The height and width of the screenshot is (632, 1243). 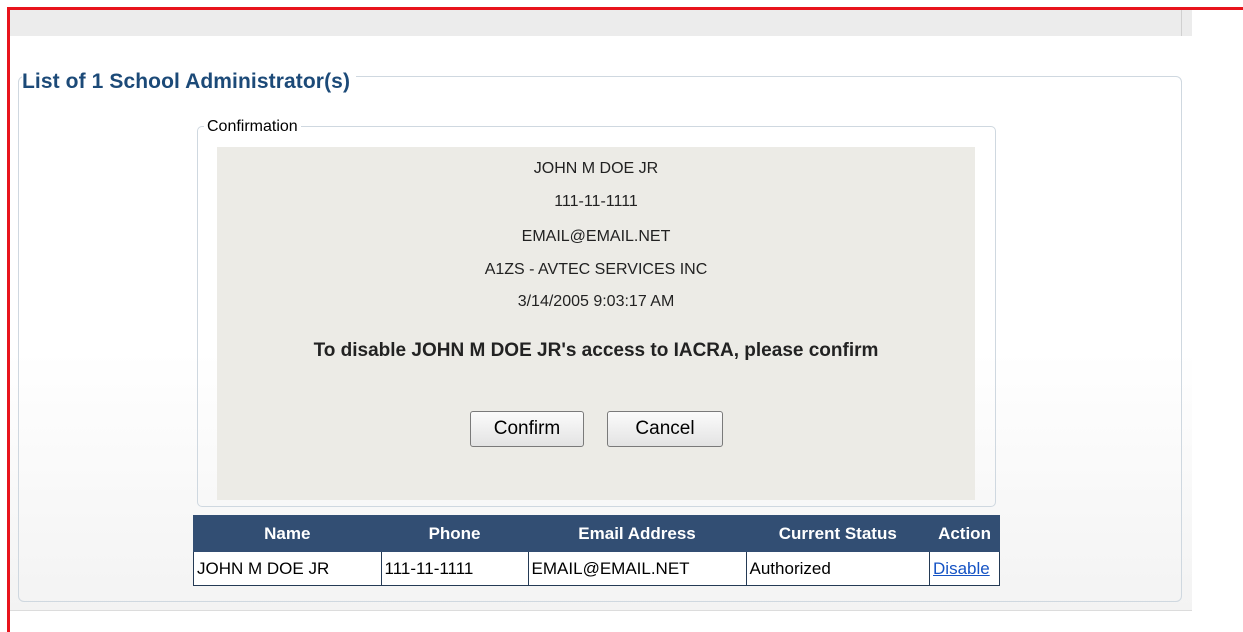 What do you see at coordinates (1181, 23) in the screenshot?
I see `panel-divider` at bounding box center [1181, 23].